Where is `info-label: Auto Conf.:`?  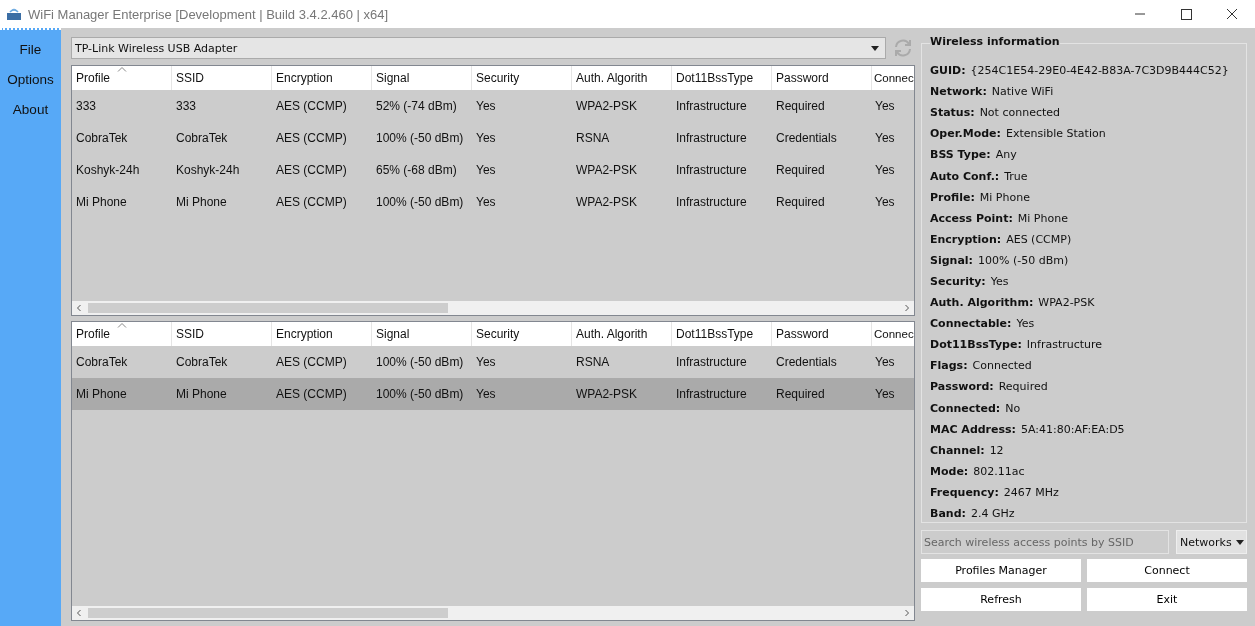 info-label: Auto Conf.: is located at coordinates (965, 176).